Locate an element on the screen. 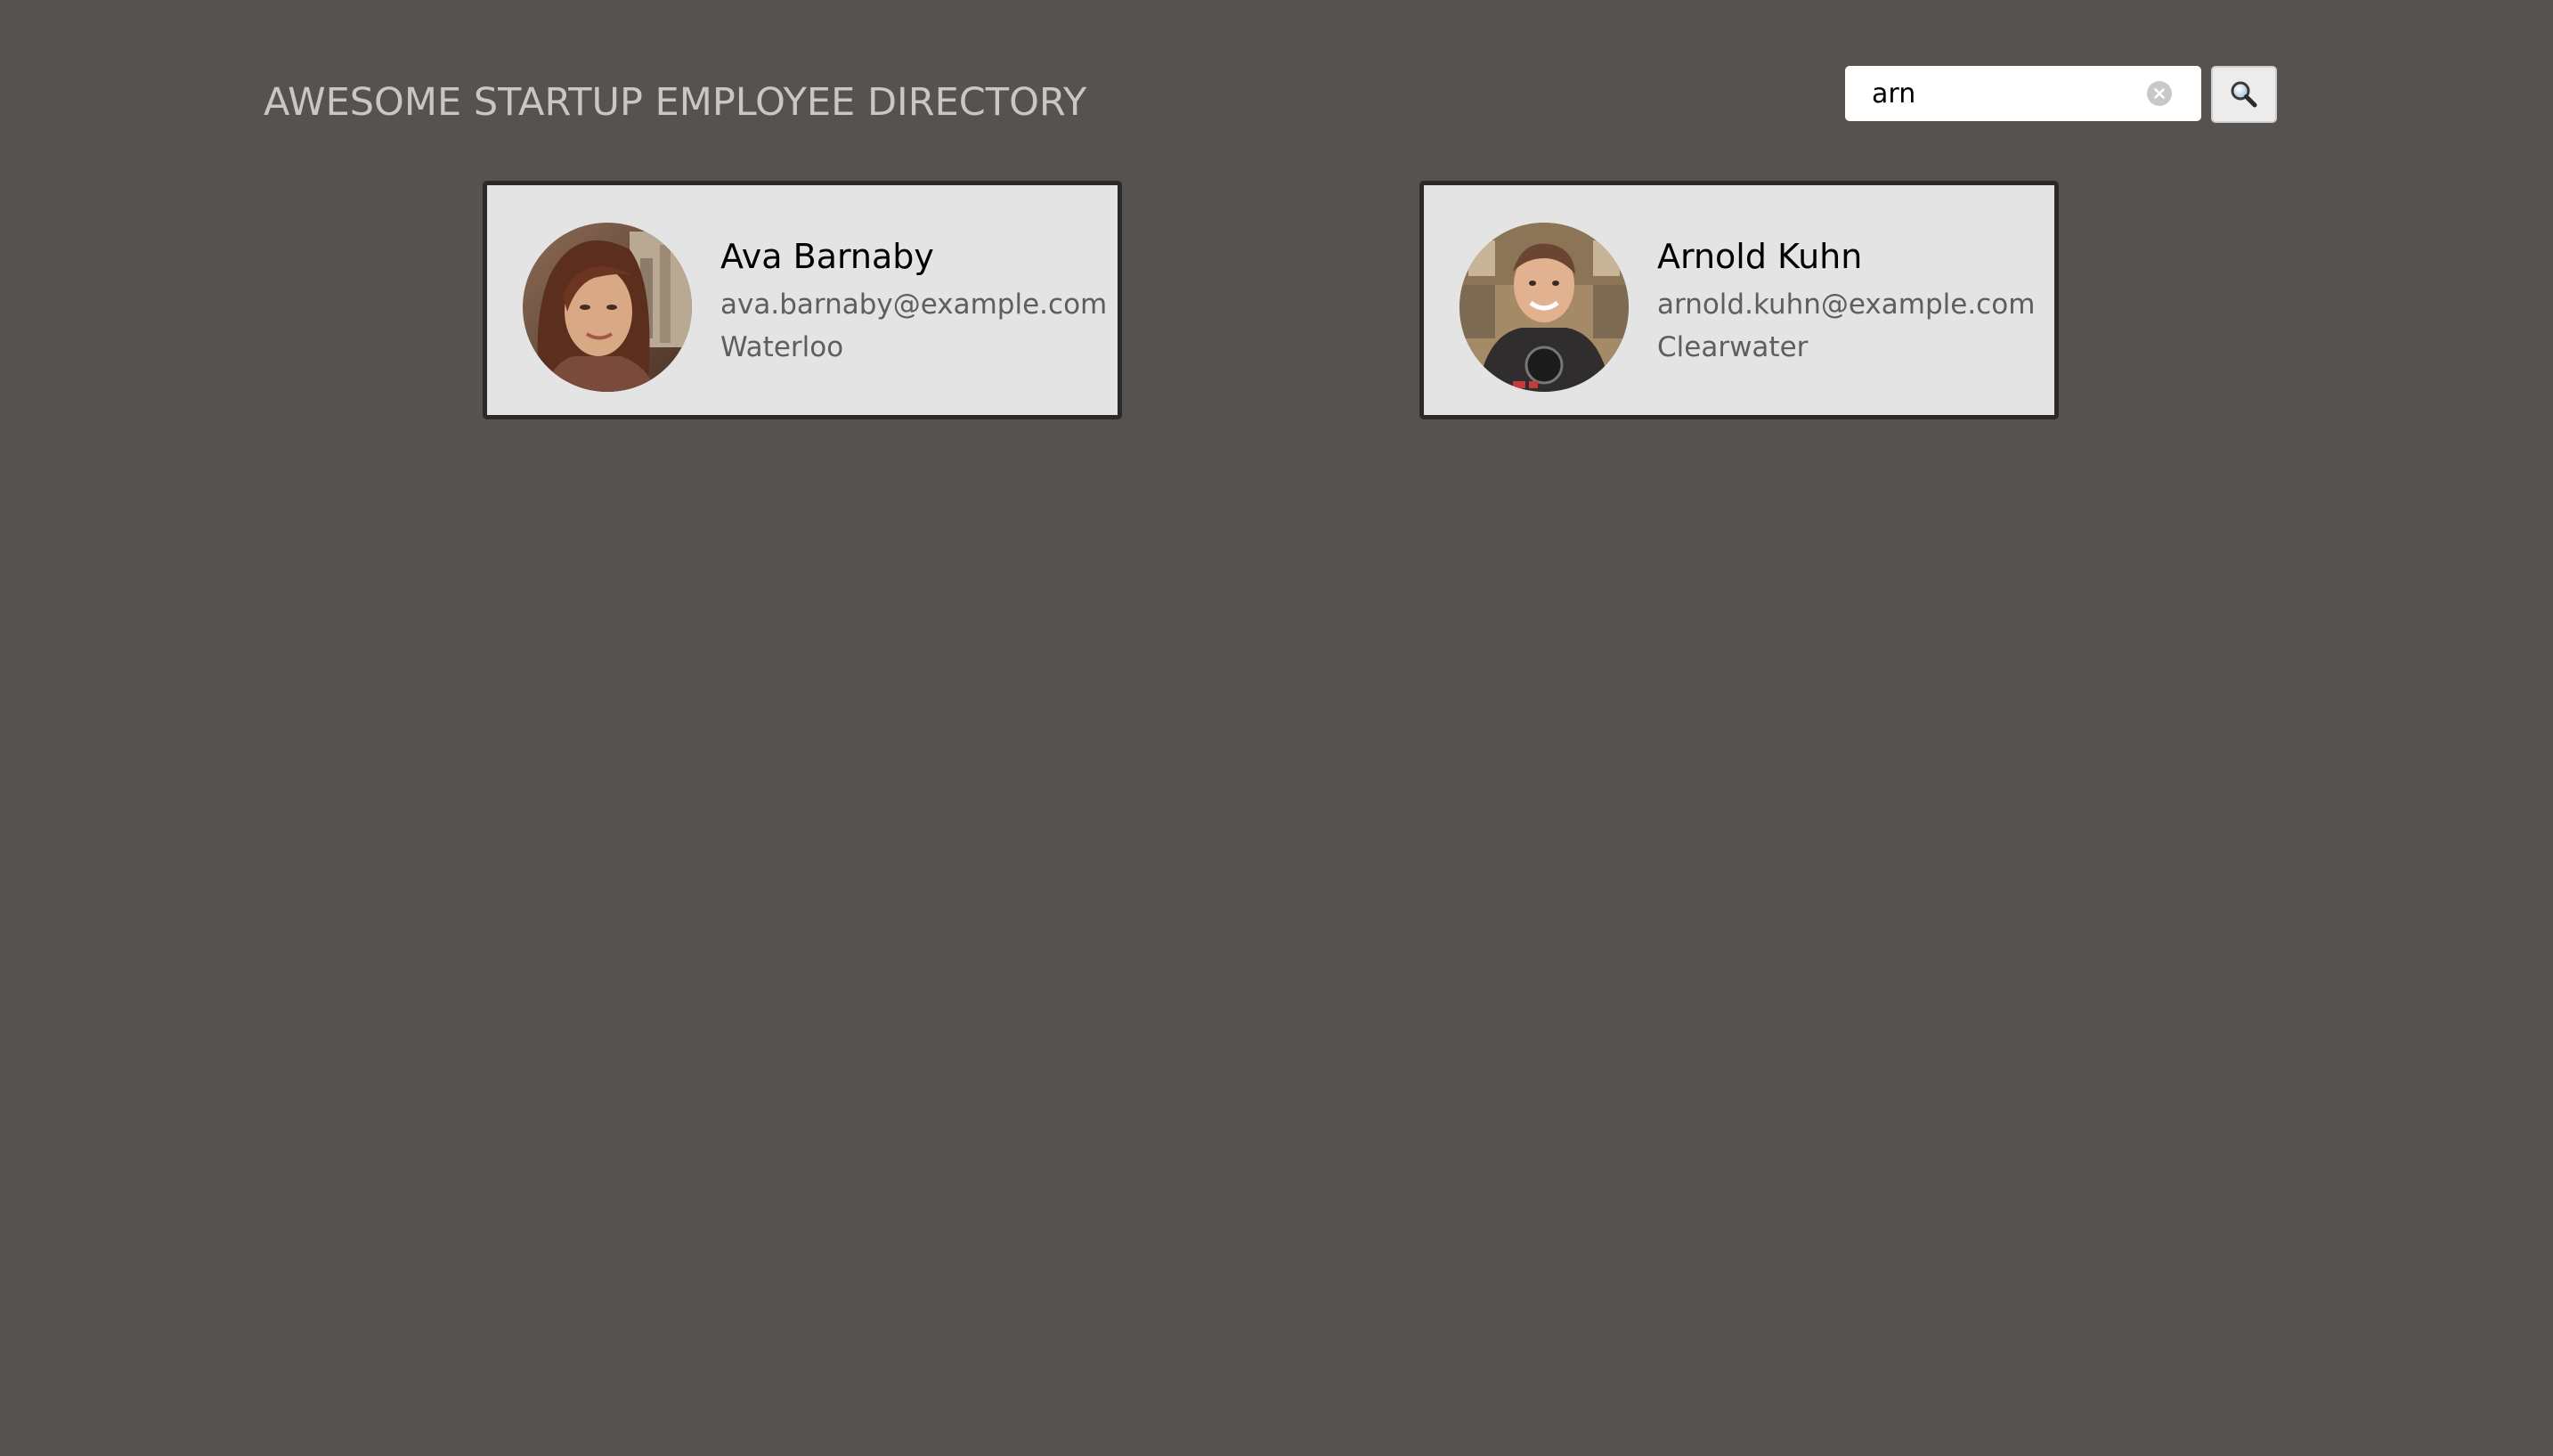 The height and width of the screenshot is (1456, 2553). search-box is located at coordinates (2023, 93).